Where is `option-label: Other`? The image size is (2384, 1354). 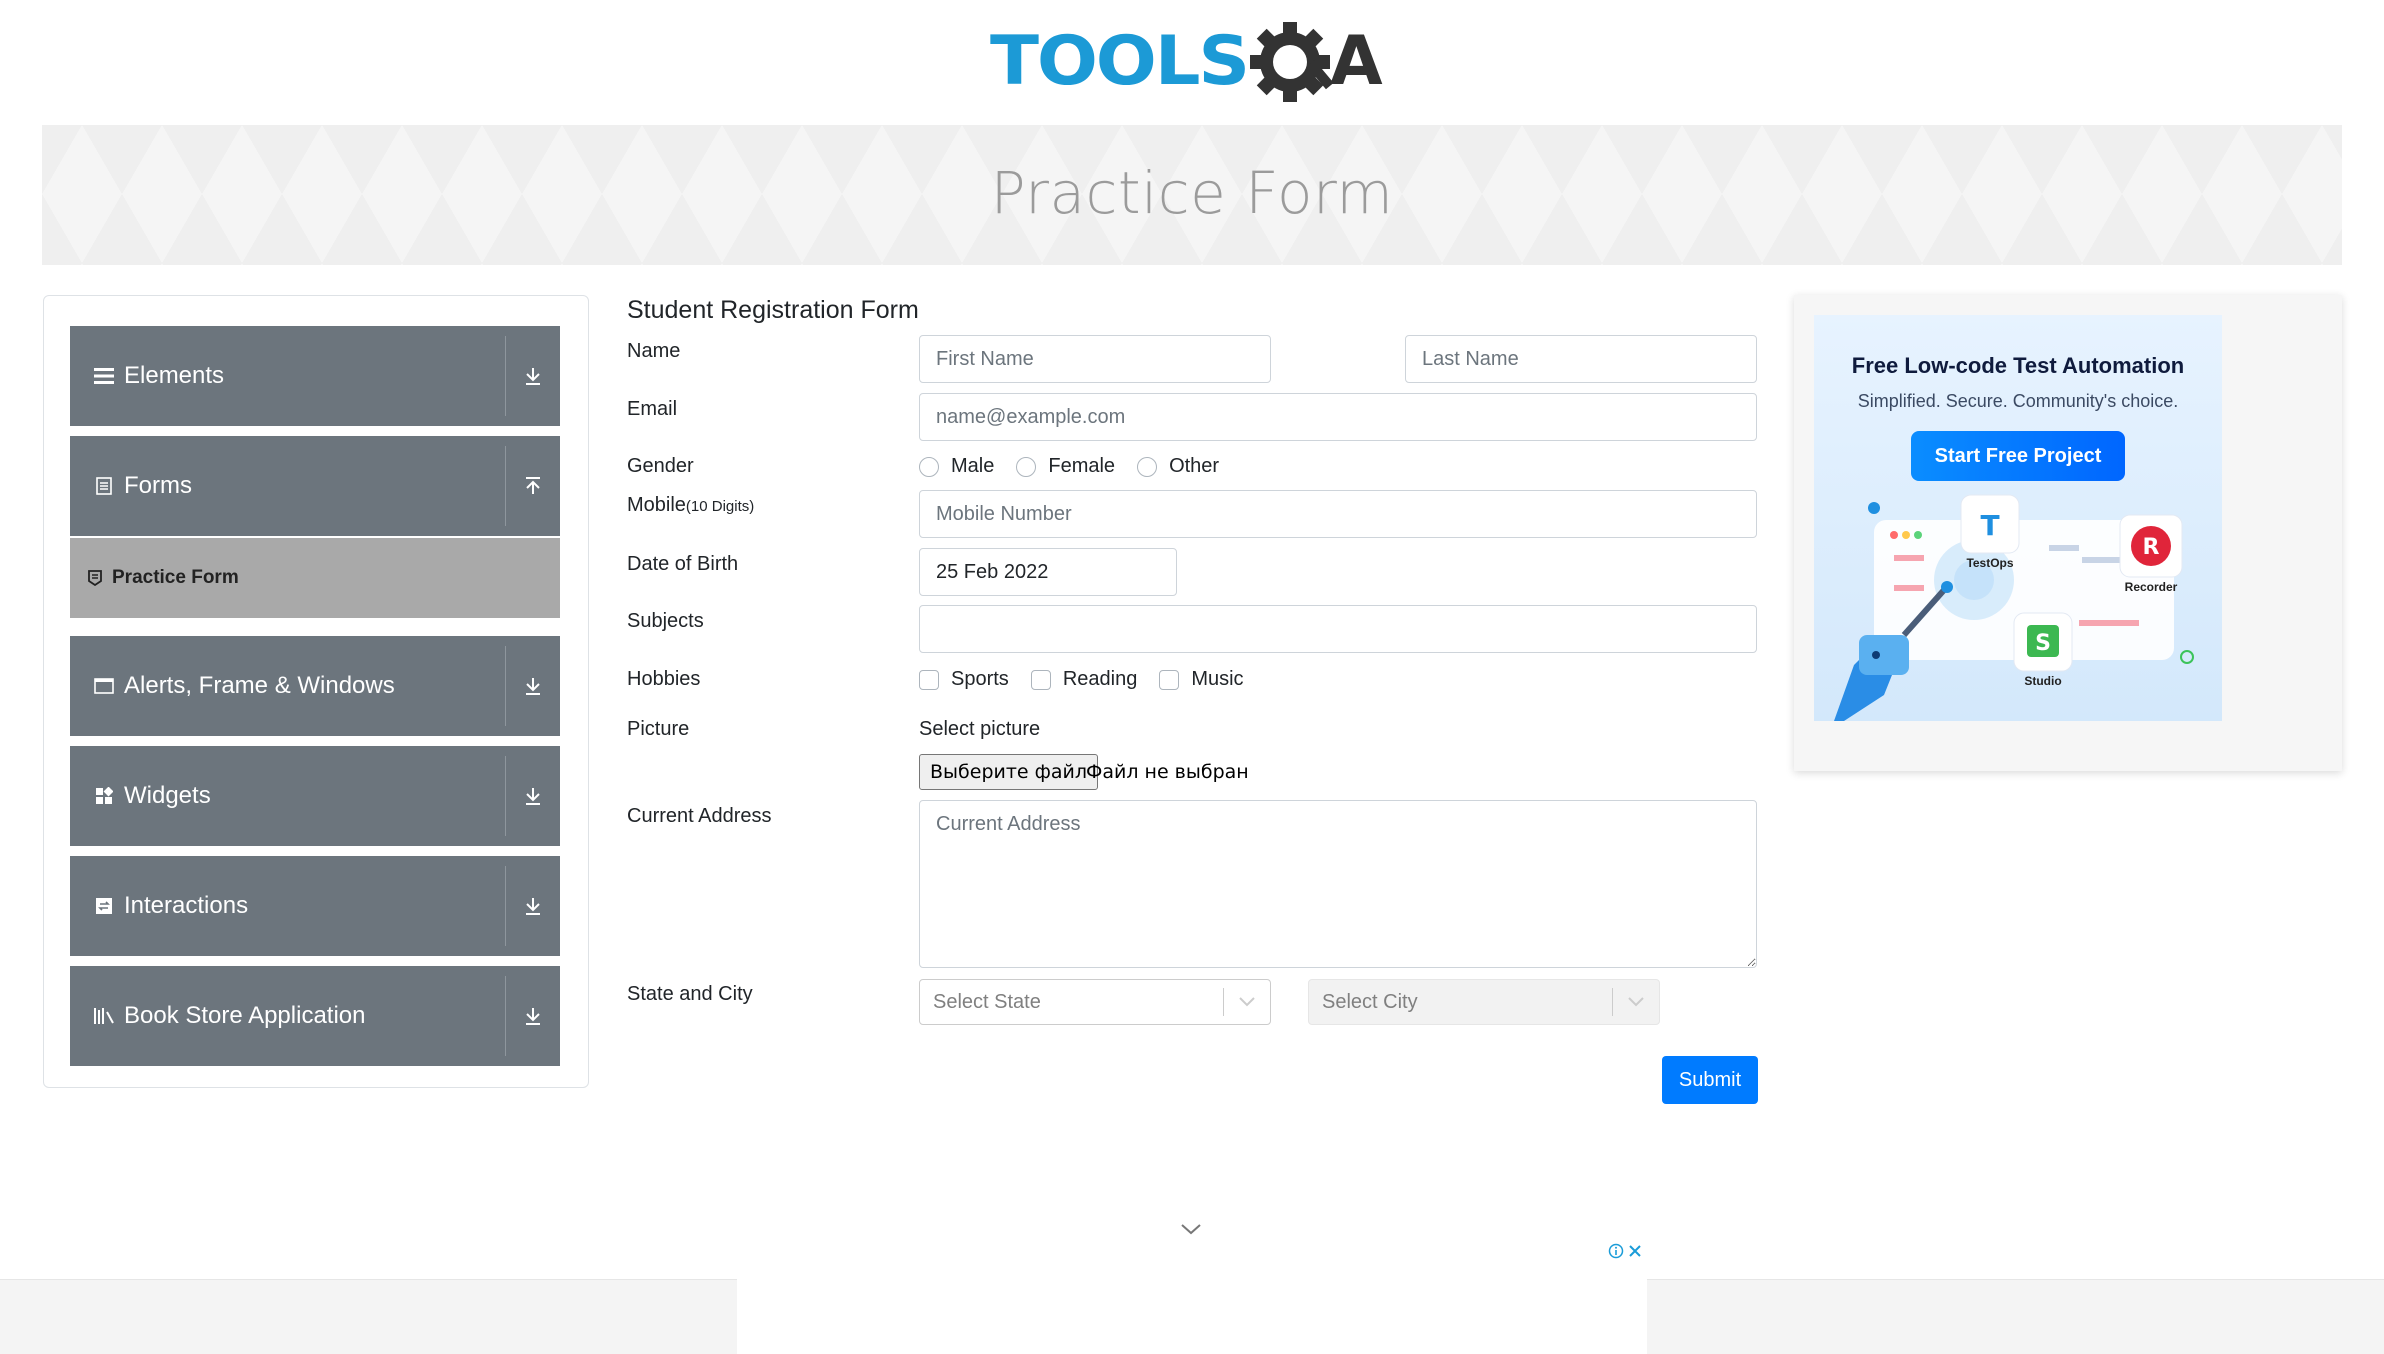
option-label: Other is located at coordinates (1194, 466).